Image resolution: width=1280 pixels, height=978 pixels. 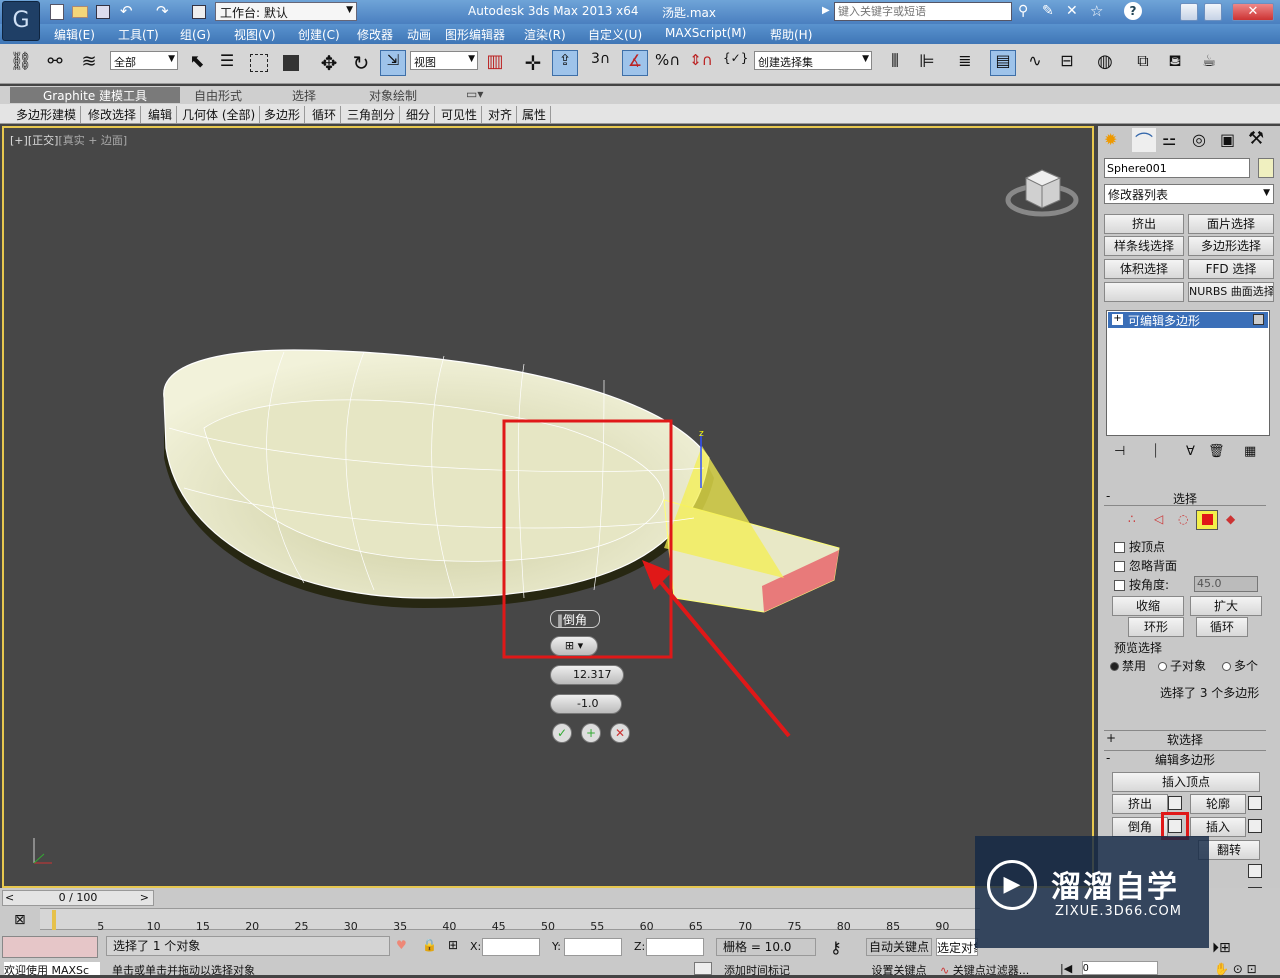 I want to click on search-input, so click(x=923, y=11).